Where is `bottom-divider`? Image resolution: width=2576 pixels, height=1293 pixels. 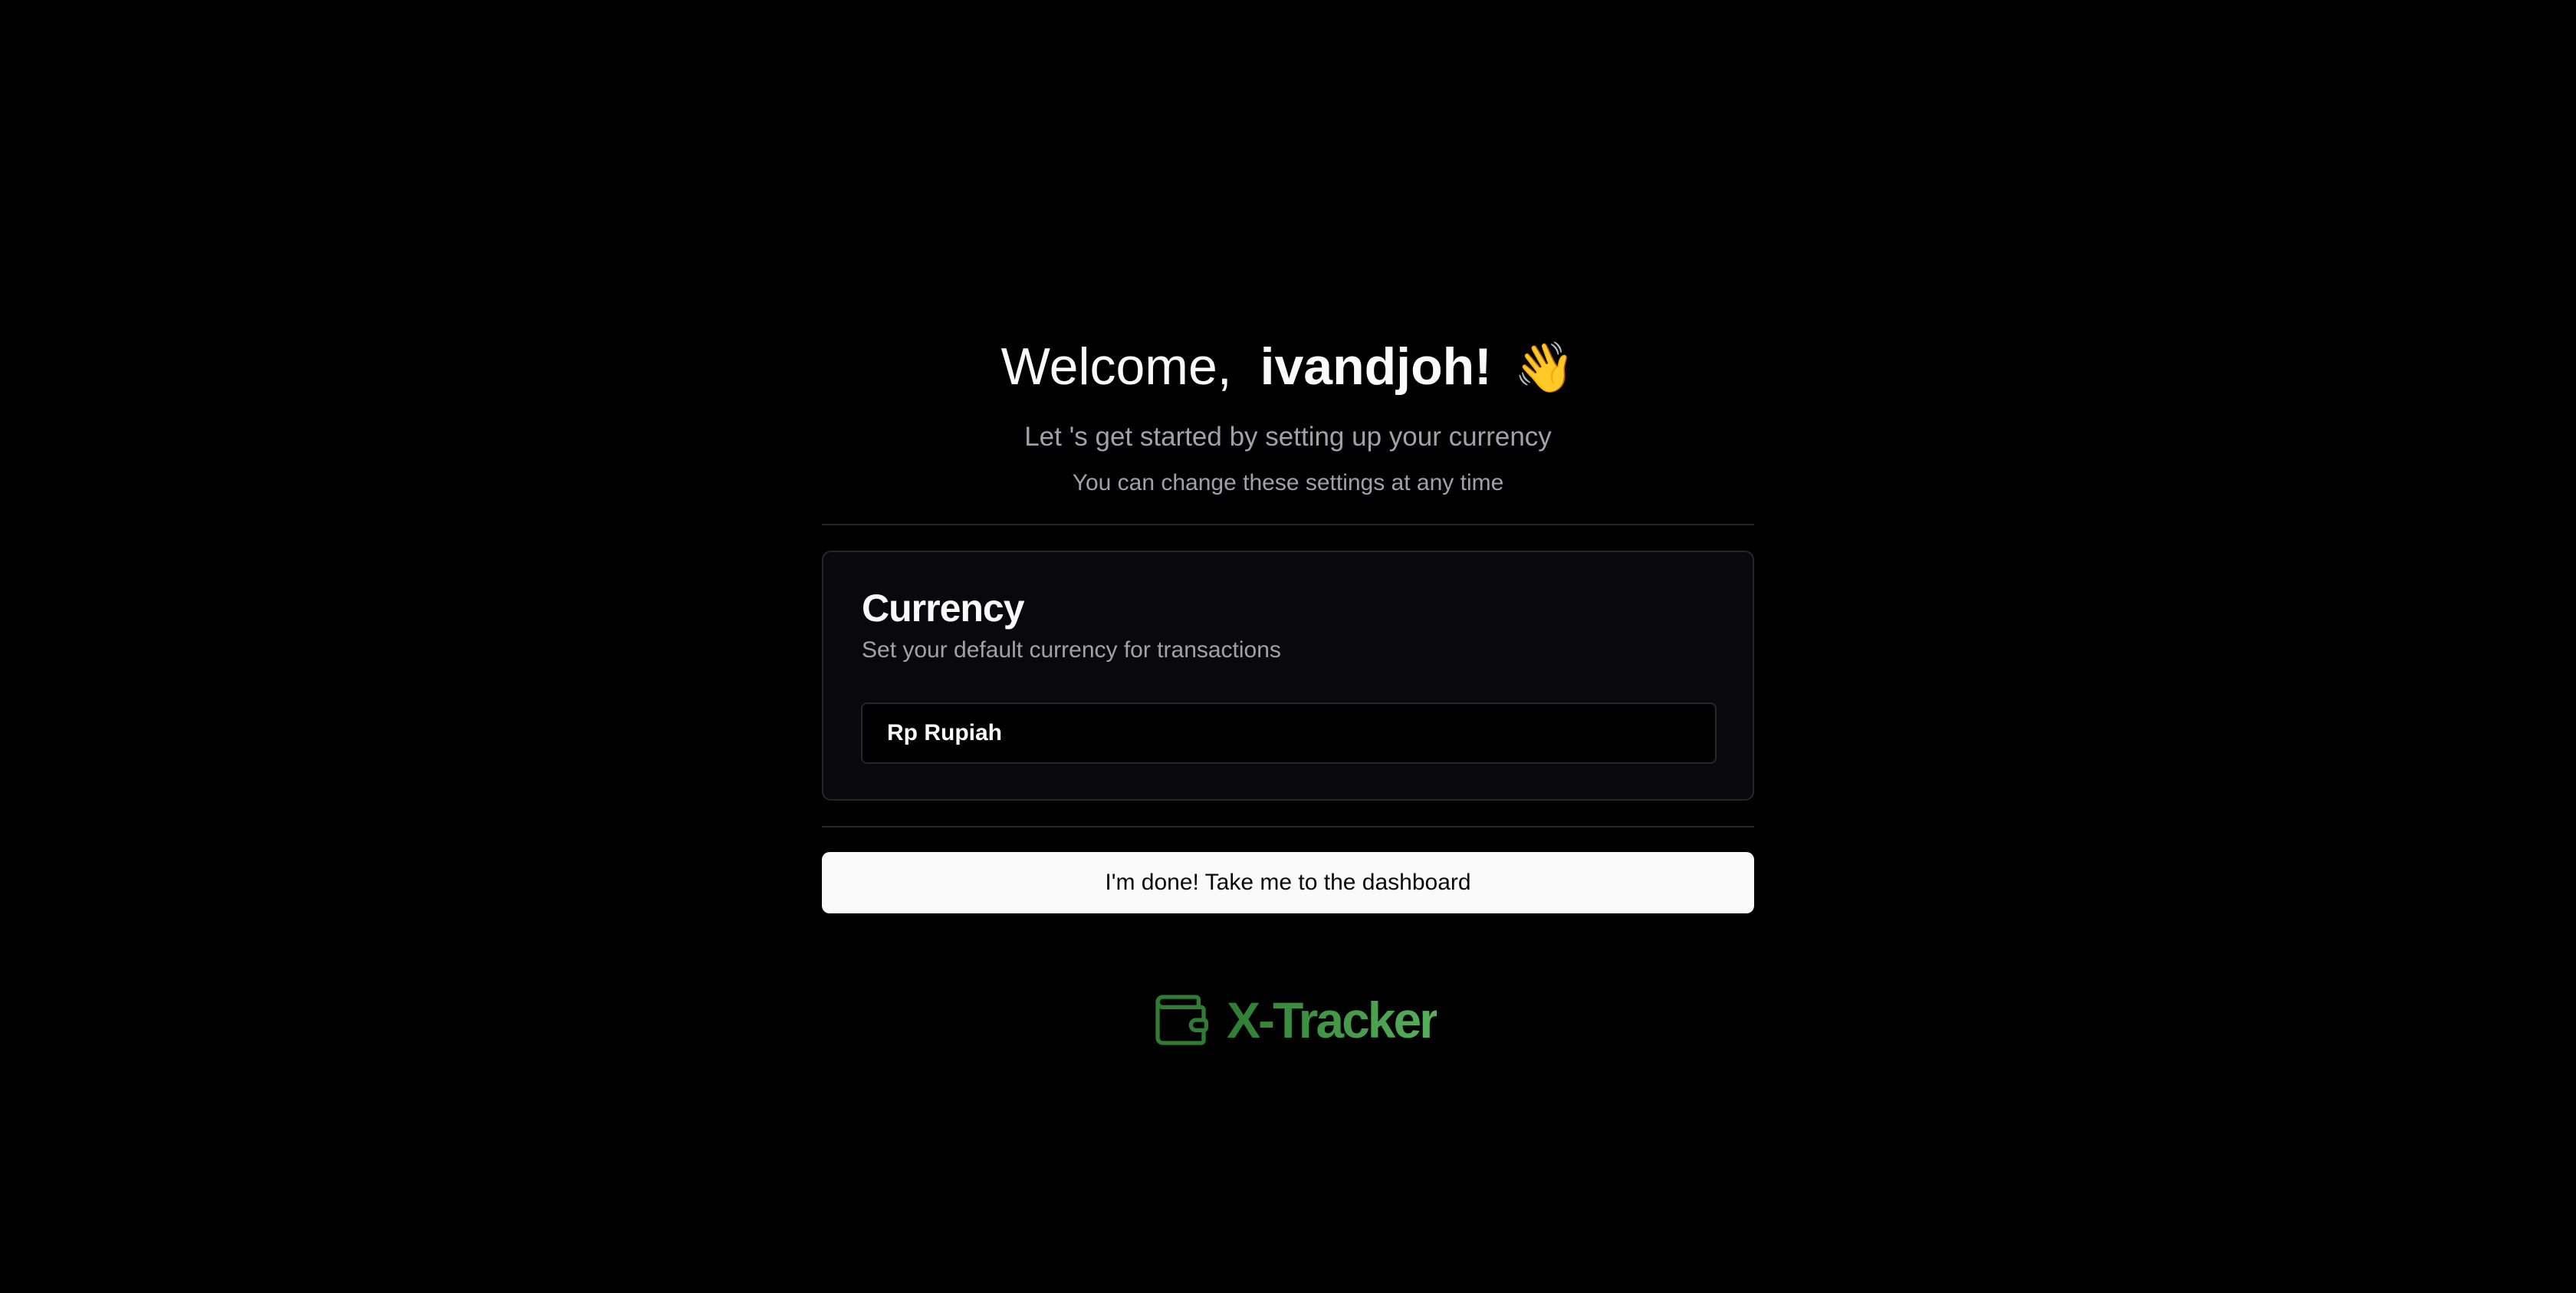
bottom-divider is located at coordinates (1288, 827).